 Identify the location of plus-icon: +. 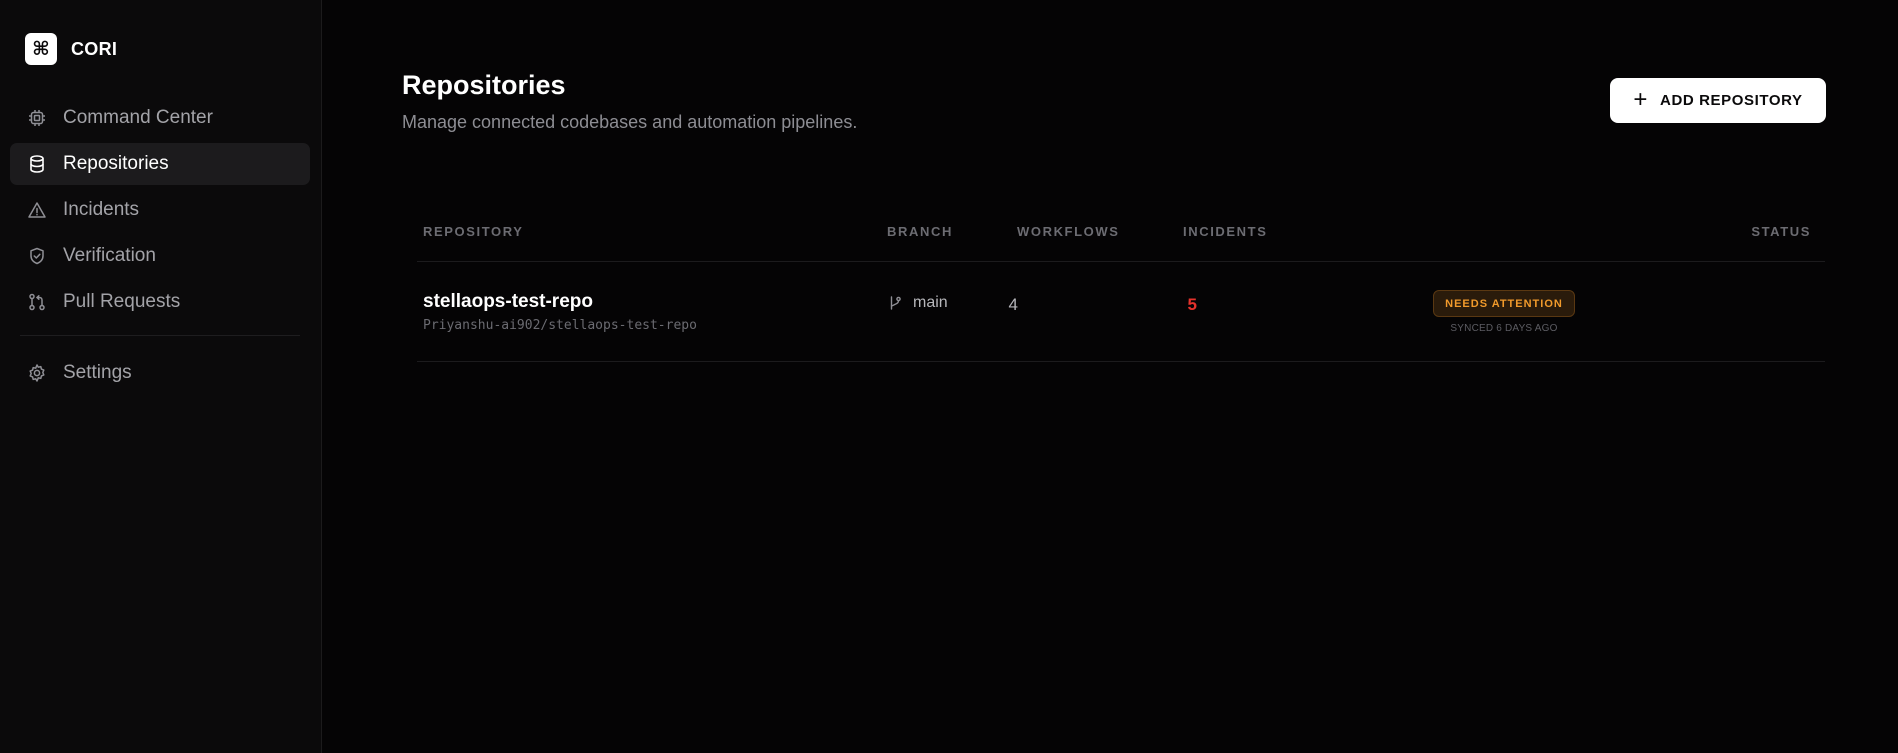
(1641, 99).